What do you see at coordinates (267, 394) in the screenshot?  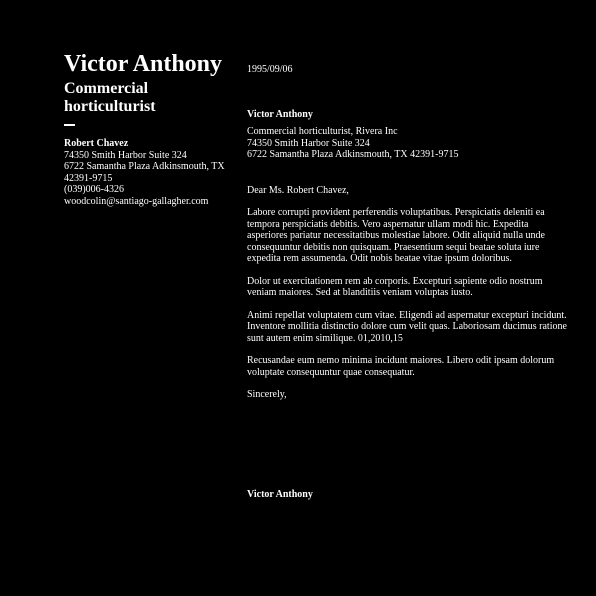 I see `closing: Sincerely,` at bounding box center [267, 394].